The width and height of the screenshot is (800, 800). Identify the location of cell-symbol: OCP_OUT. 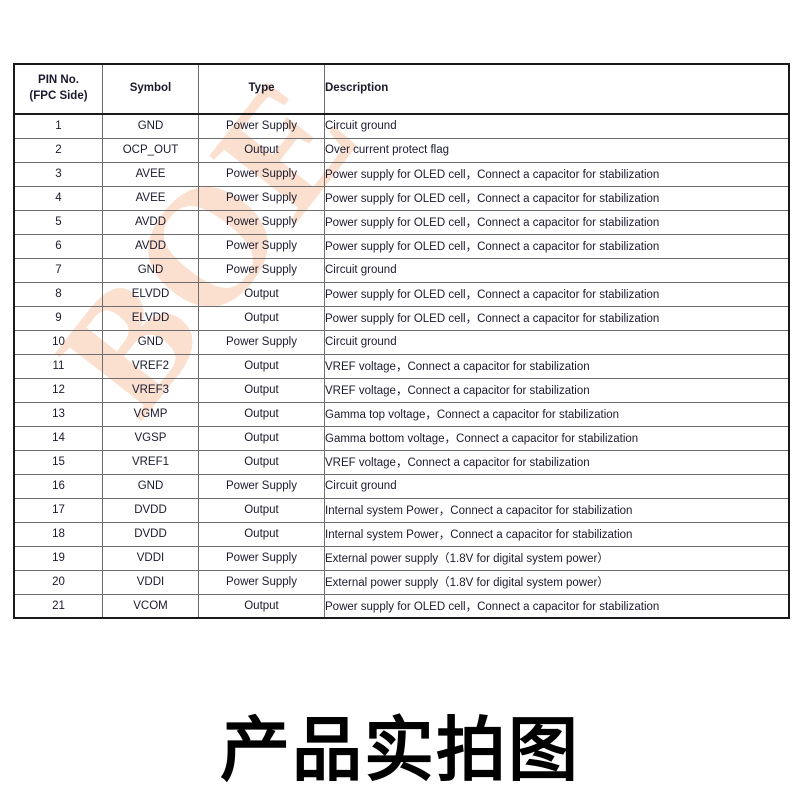
(150, 150).